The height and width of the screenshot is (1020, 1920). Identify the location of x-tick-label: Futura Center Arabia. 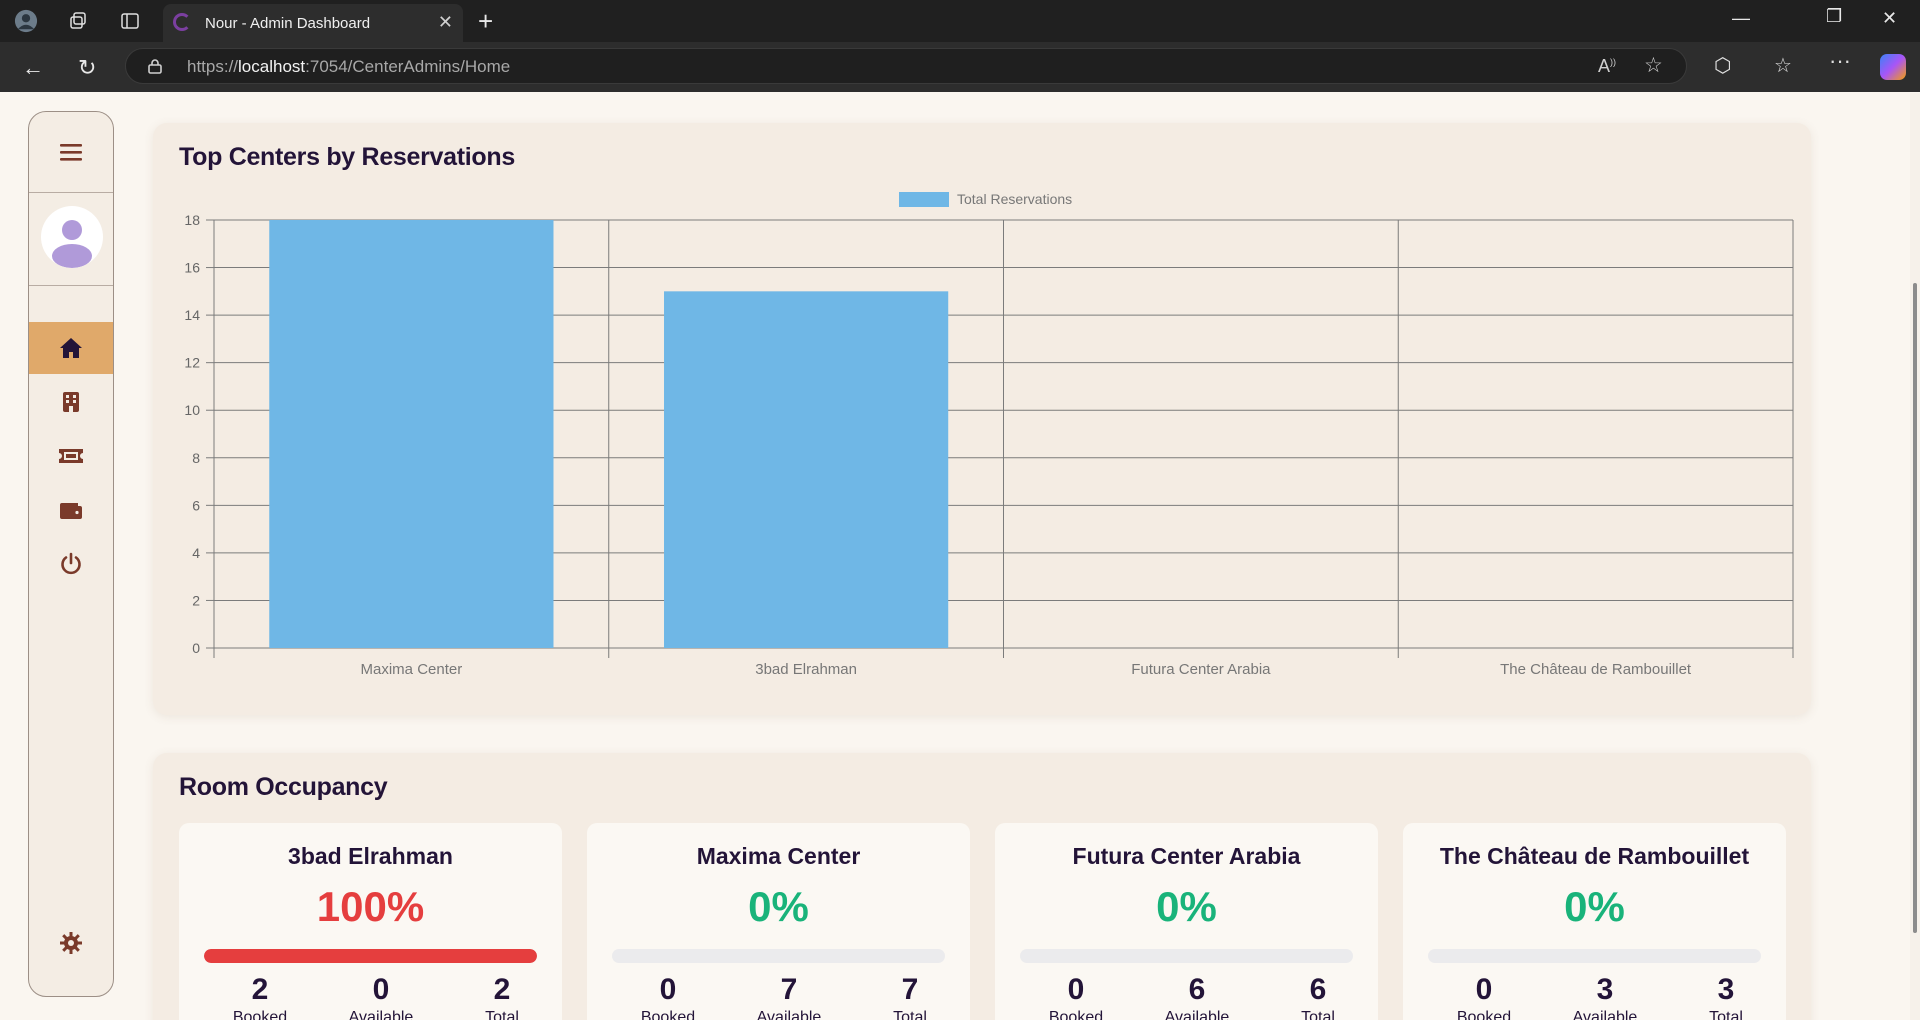
(1201, 669).